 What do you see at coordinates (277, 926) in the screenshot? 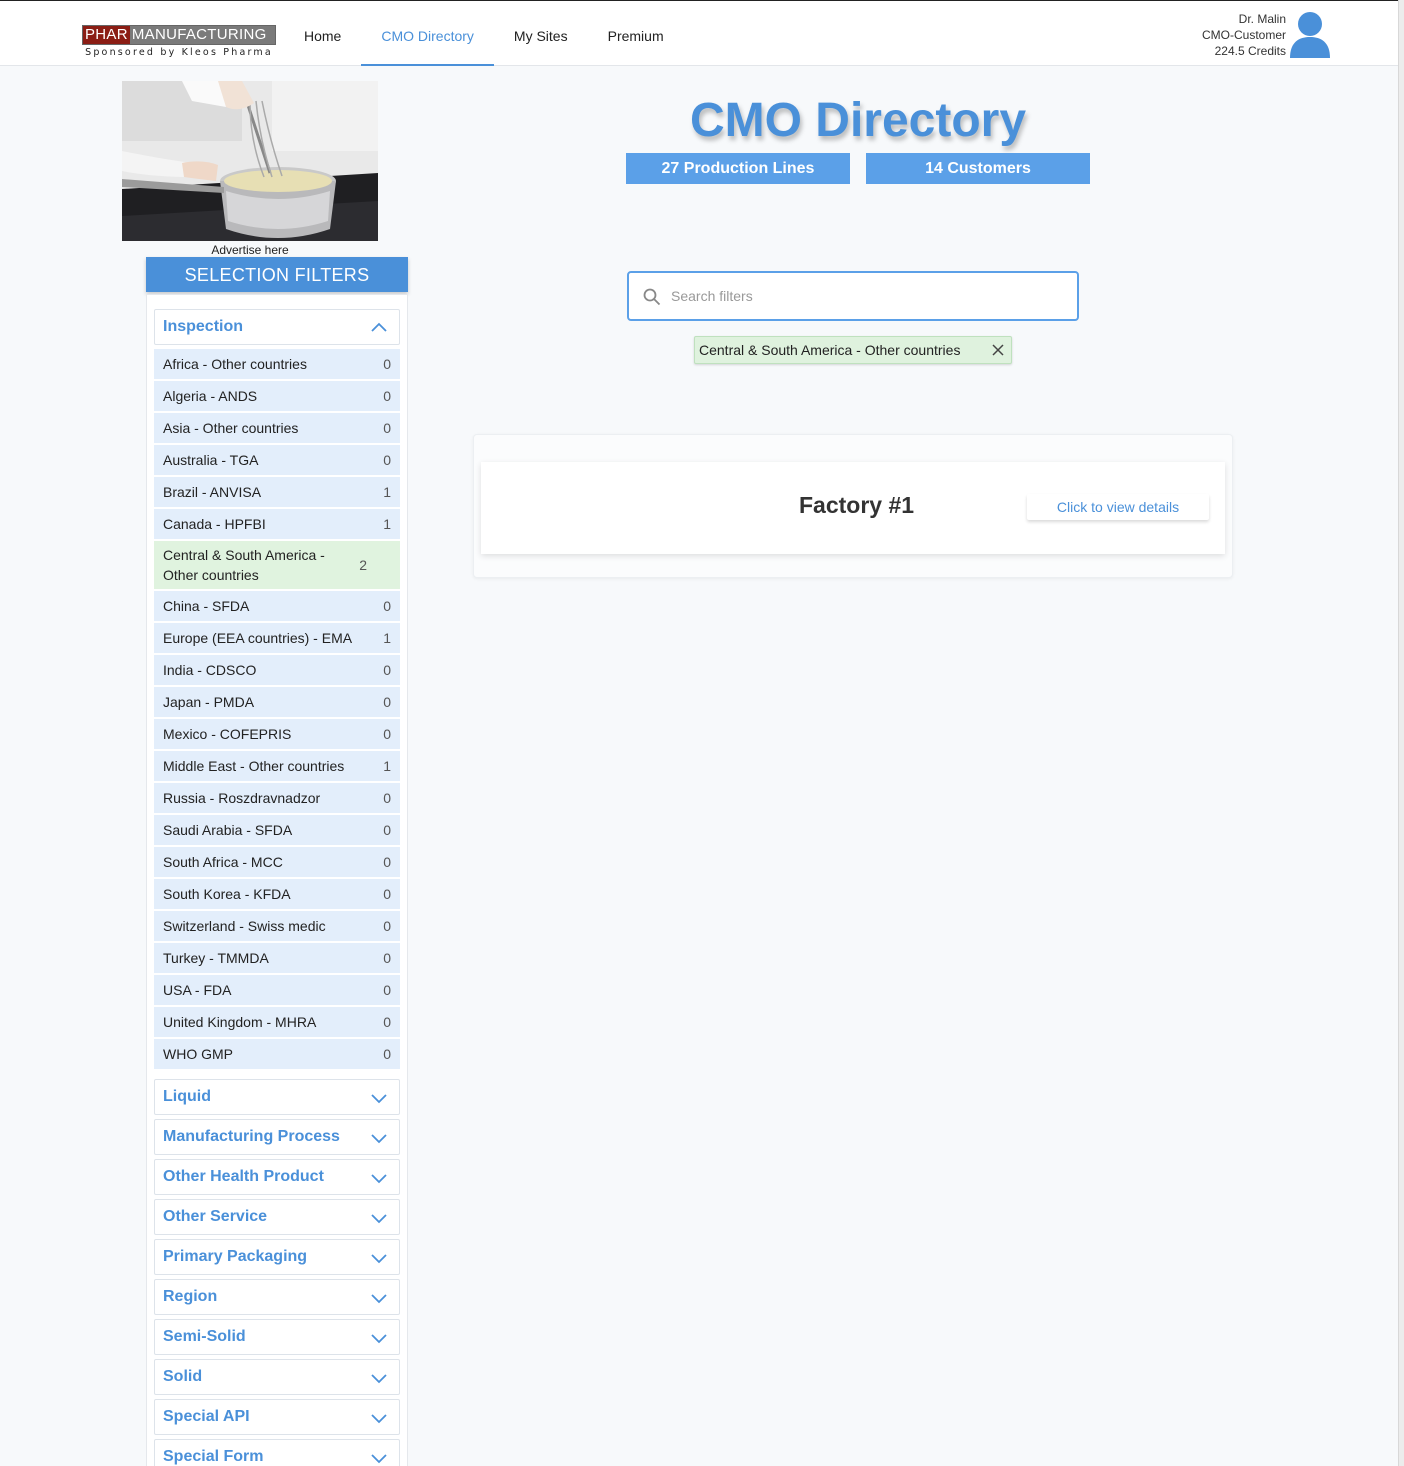
I see `filter-item: Switzerland - Swiss medic 0` at bounding box center [277, 926].